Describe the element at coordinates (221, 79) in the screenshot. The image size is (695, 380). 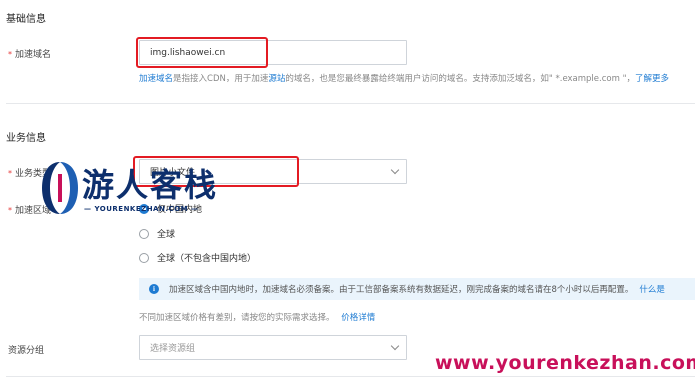
I see `domain-help-part1: 是指接入CDN，用于加速` at that location.